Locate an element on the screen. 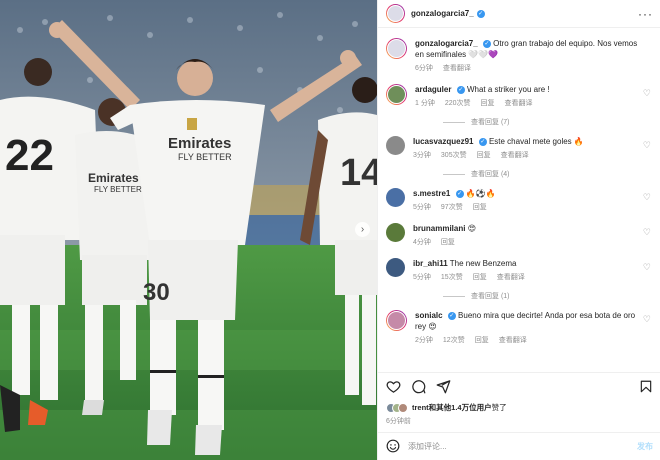 The height and width of the screenshot is (460, 660). svg-text: 14 is located at coordinates (358, 173).